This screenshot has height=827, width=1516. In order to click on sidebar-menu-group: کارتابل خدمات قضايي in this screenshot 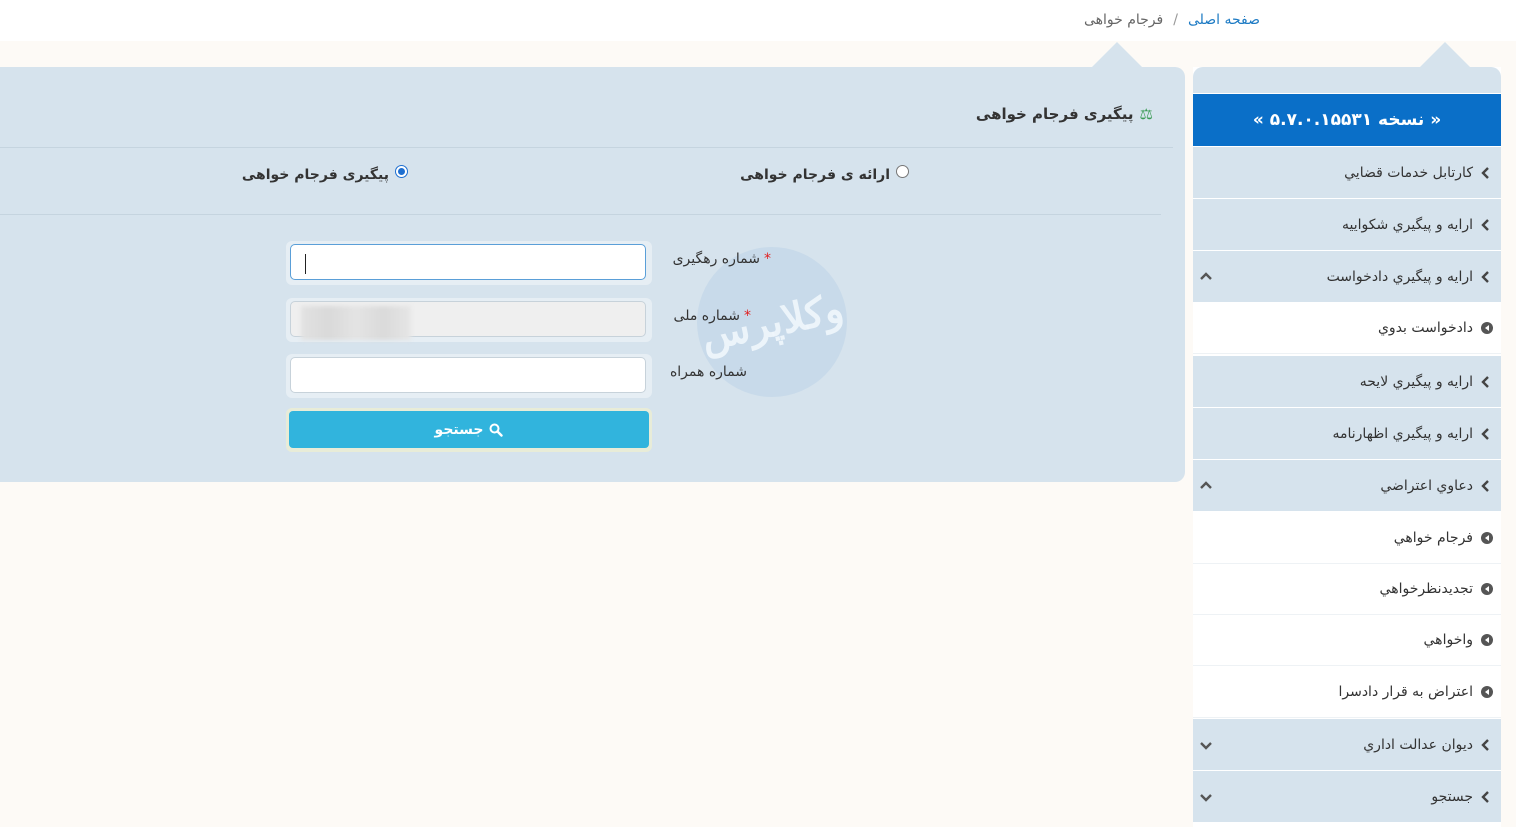, I will do `click(1347, 172)`.